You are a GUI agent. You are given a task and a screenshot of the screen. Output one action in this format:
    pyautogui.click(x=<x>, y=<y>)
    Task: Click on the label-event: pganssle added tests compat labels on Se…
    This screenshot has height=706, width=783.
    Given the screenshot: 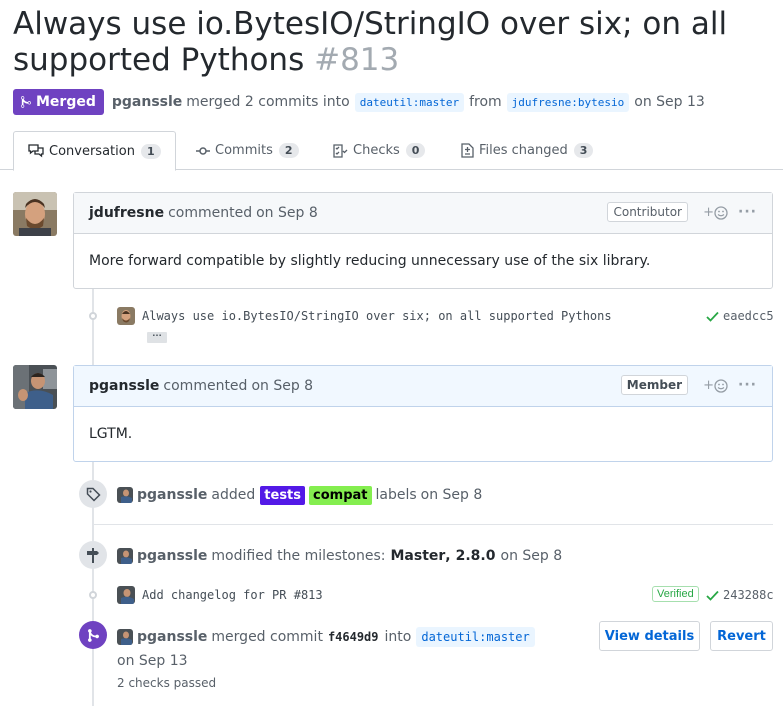 What is the action you would take?
    pyautogui.click(x=309, y=495)
    